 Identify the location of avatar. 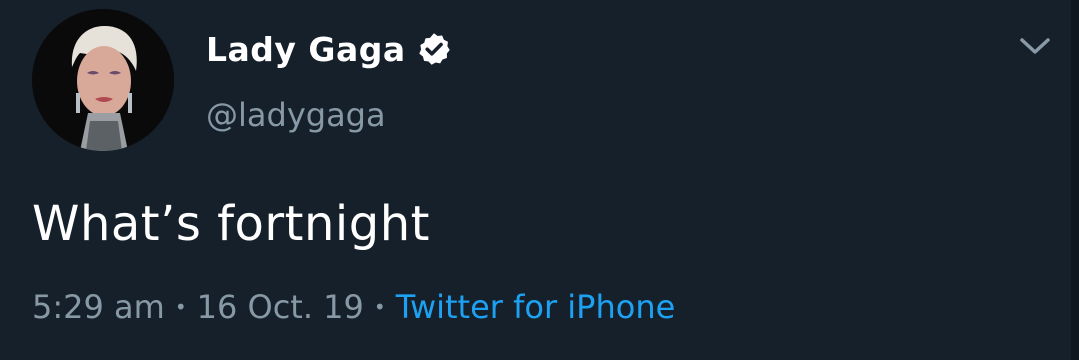
(103, 80).